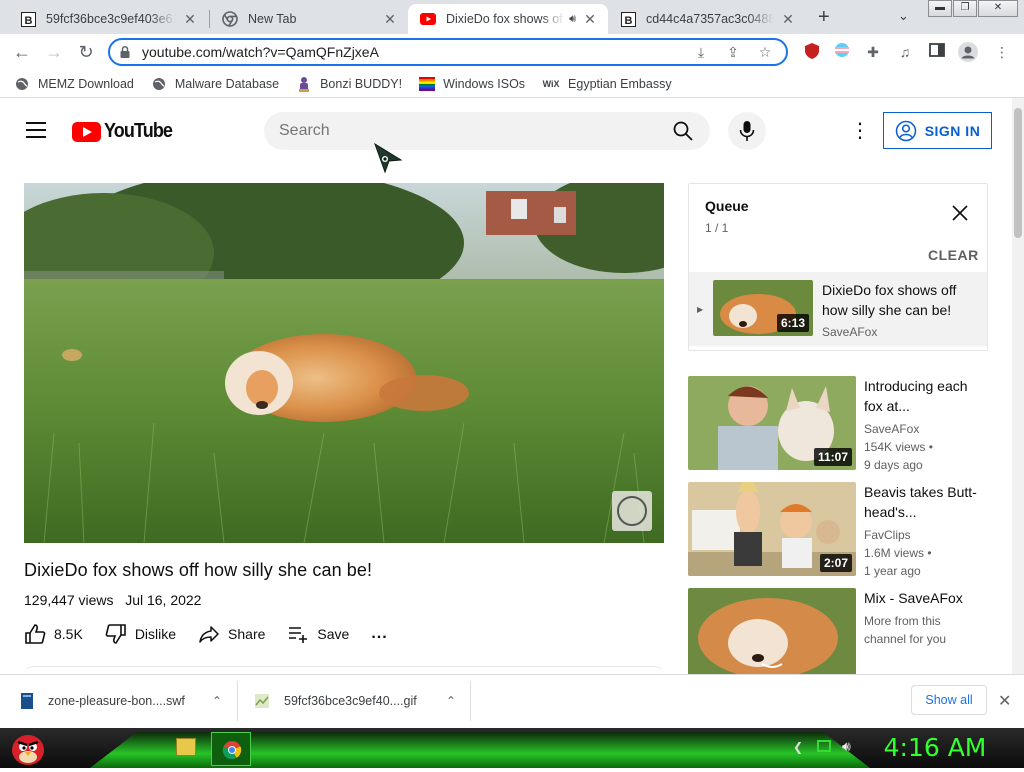 Image resolution: width=1024 pixels, height=772 pixels. I want to click on recommendation-thumbnail: 11:07, so click(772, 423).